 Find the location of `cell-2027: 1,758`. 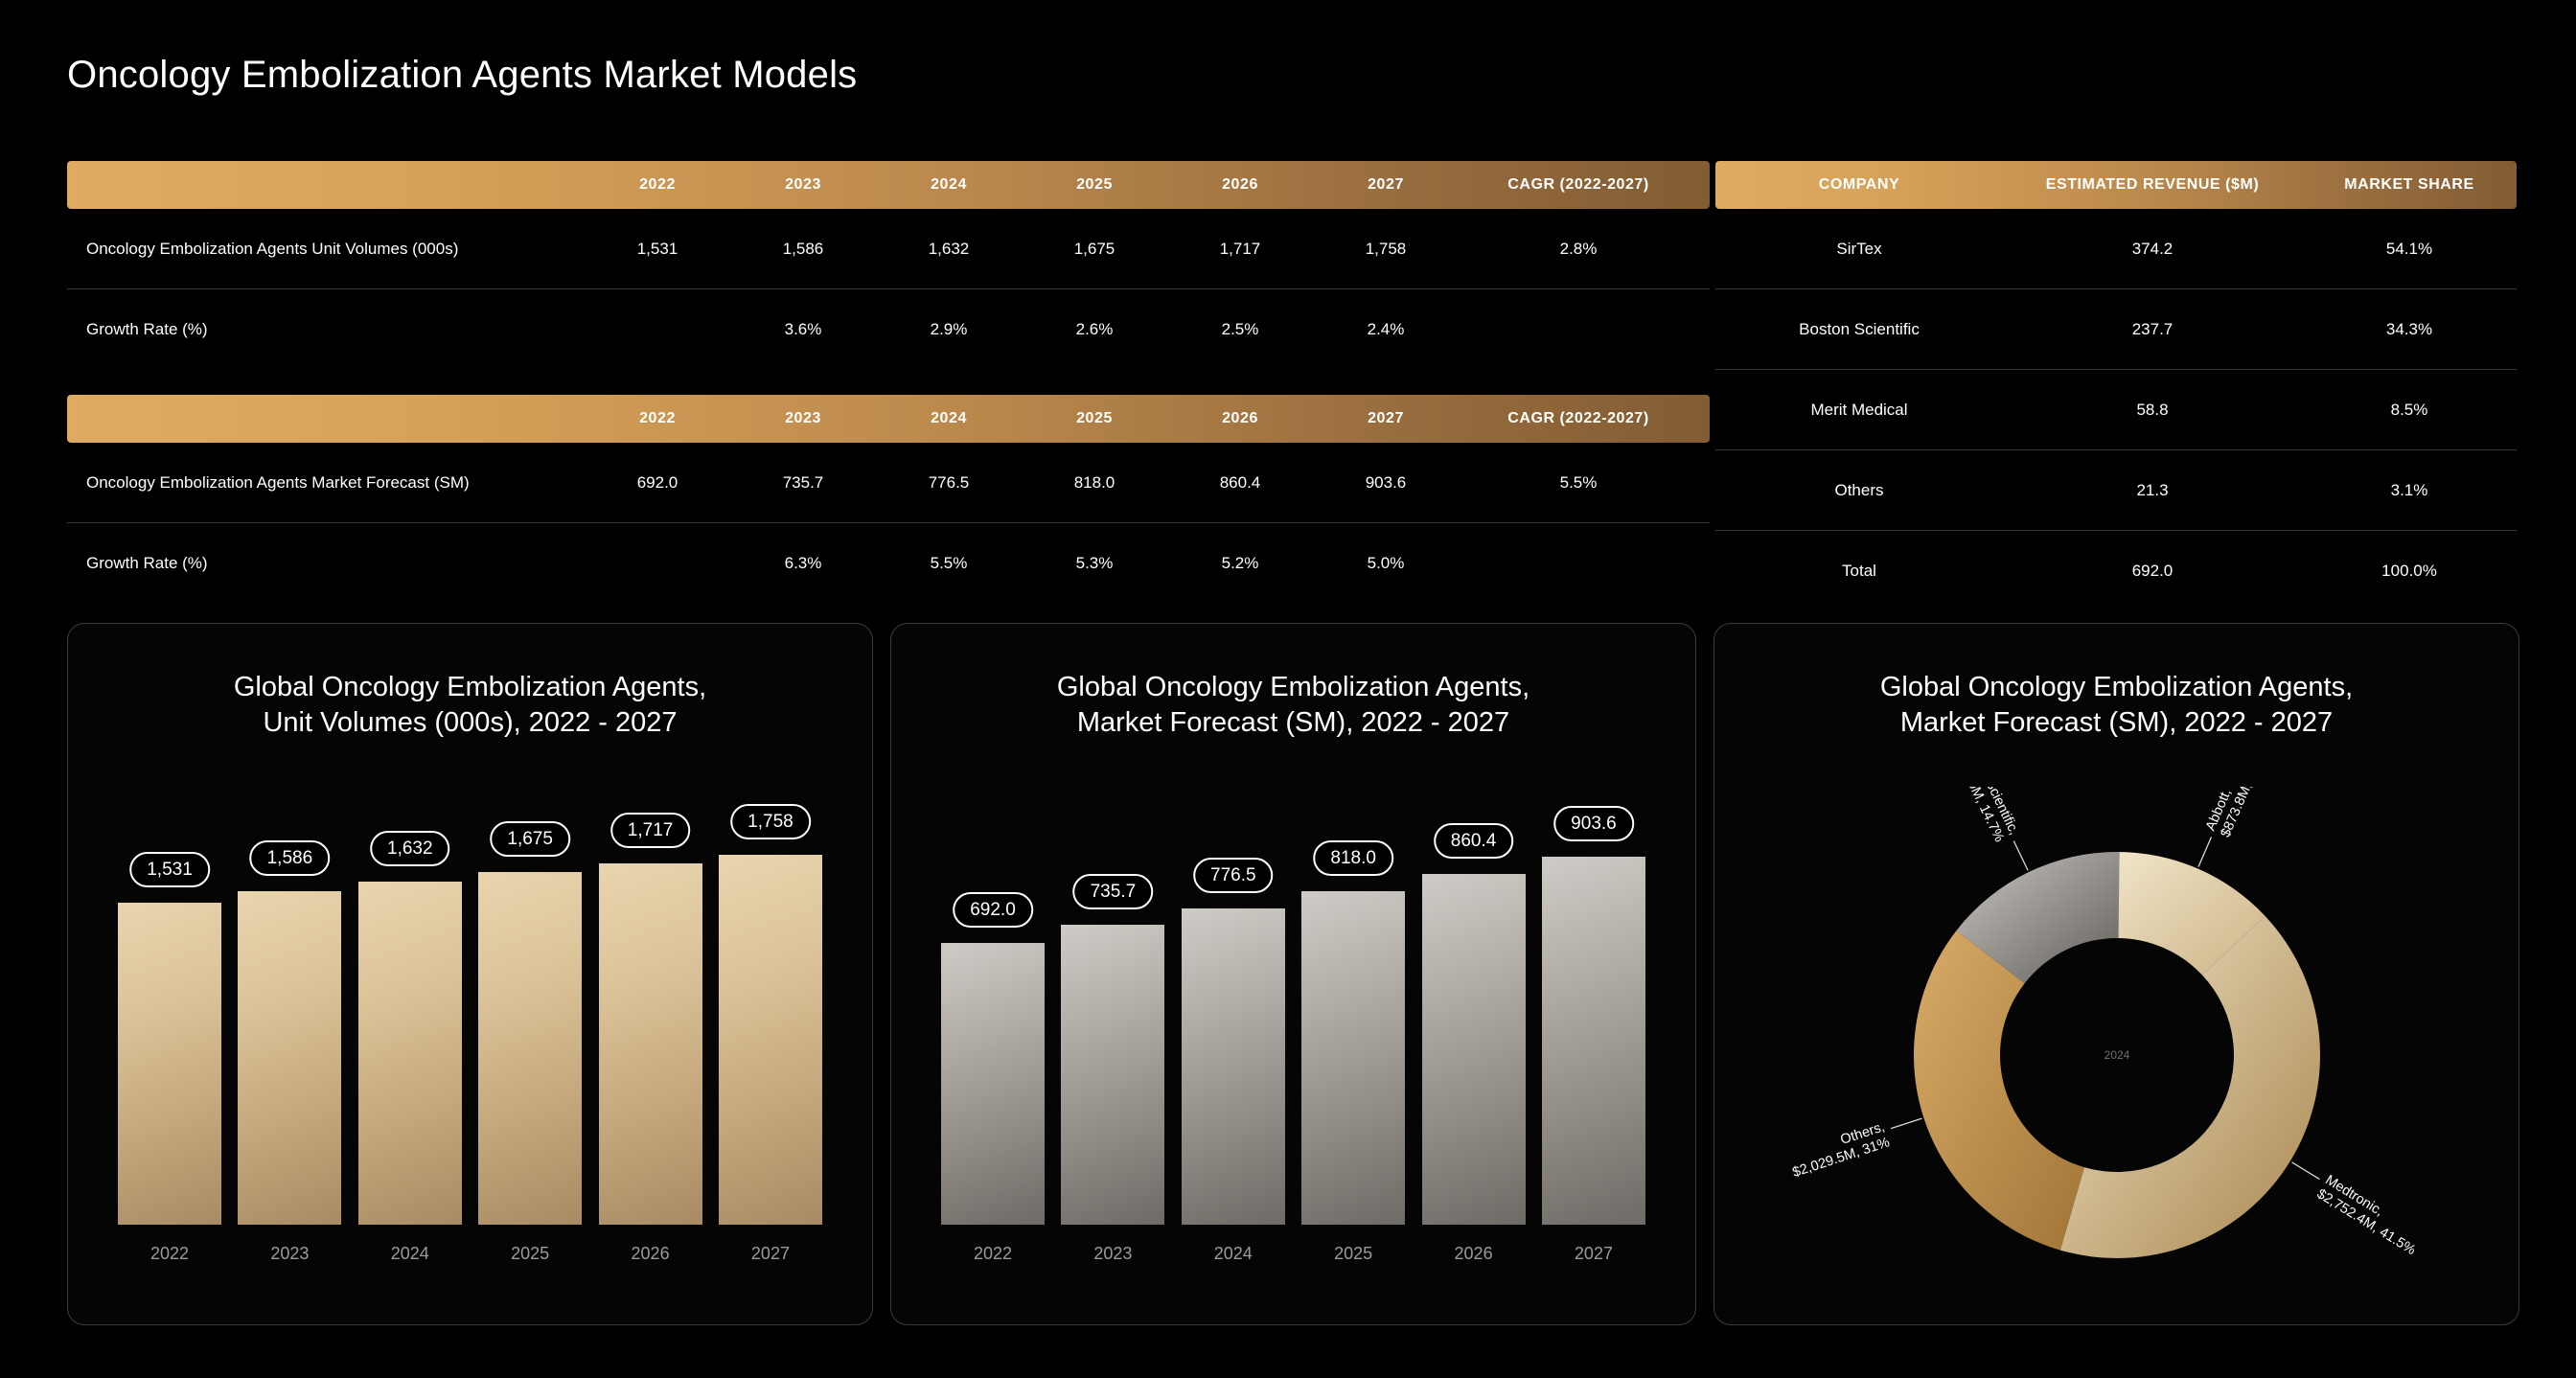

cell-2027: 1,758 is located at coordinates (1386, 248).